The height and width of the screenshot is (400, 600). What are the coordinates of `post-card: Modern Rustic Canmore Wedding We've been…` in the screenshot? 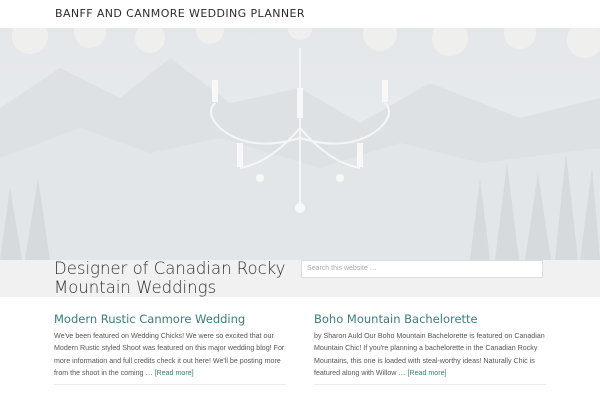 It's located at (170, 346).